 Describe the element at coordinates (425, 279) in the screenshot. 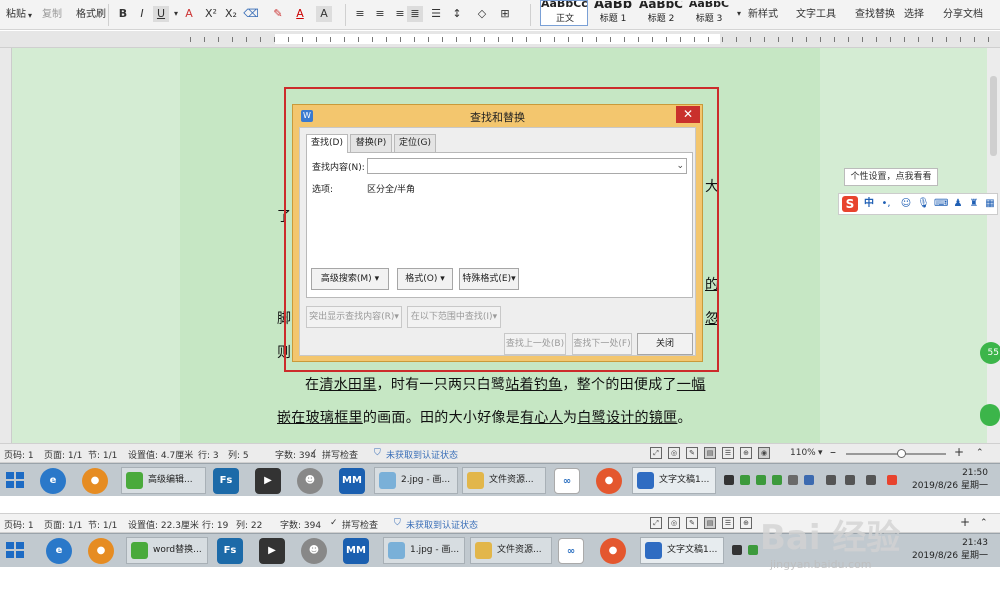

I see `format-button: 格式(O) ▾` at that location.